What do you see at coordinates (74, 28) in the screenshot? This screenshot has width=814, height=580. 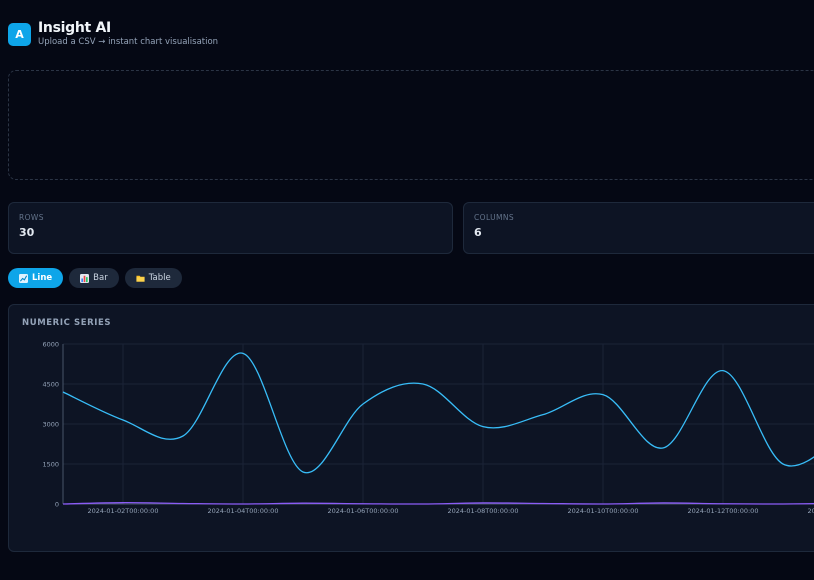 I see `app-title: Insight AI` at bounding box center [74, 28].